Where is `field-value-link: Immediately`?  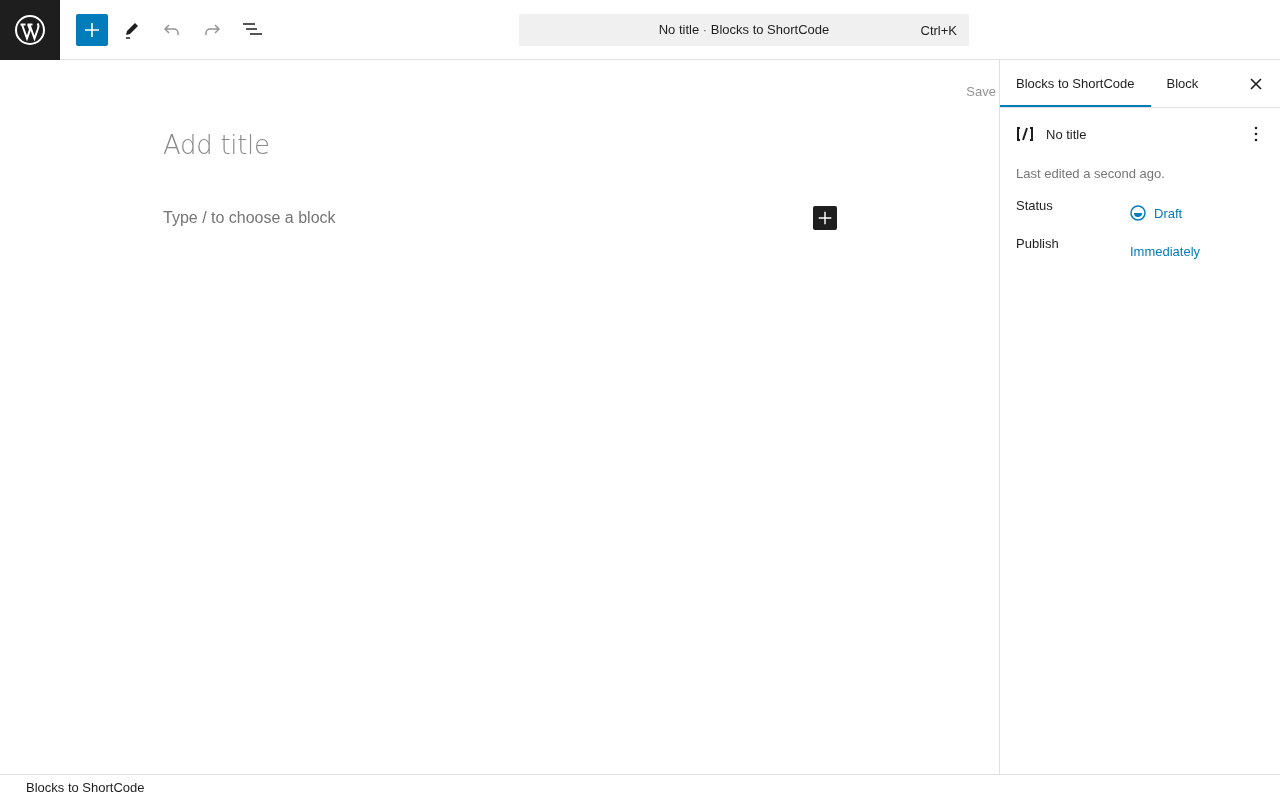
field-value-link: Immediately is located at coordinates (1165, 251).